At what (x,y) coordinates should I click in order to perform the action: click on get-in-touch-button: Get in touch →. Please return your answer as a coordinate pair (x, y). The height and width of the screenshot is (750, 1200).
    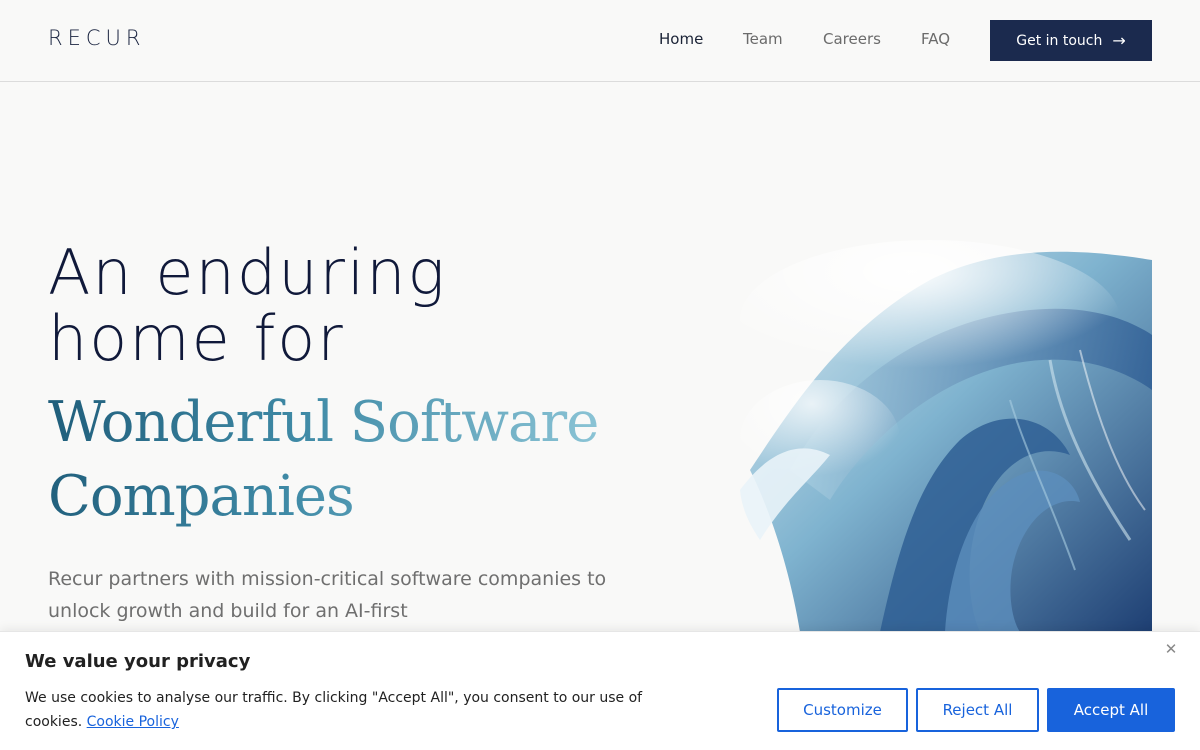
    Looking at the image, I should click on (1071, 40).